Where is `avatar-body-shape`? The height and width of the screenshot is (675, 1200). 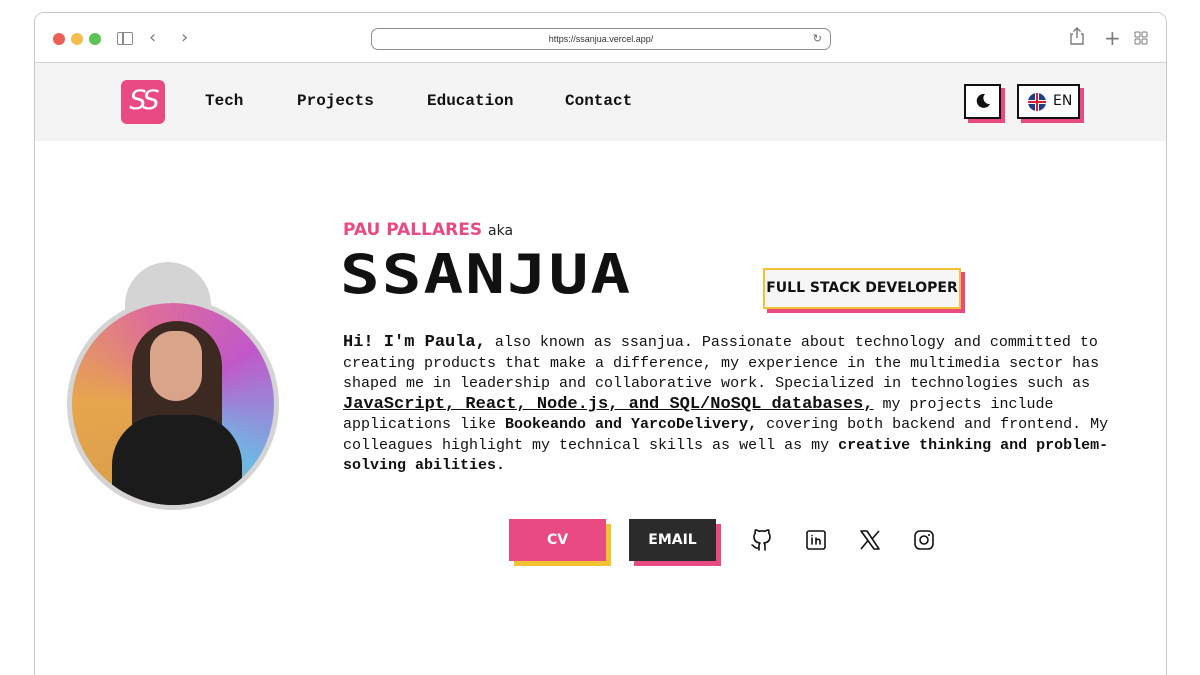 avatar-body-shape is located at coordinates (177, 460).